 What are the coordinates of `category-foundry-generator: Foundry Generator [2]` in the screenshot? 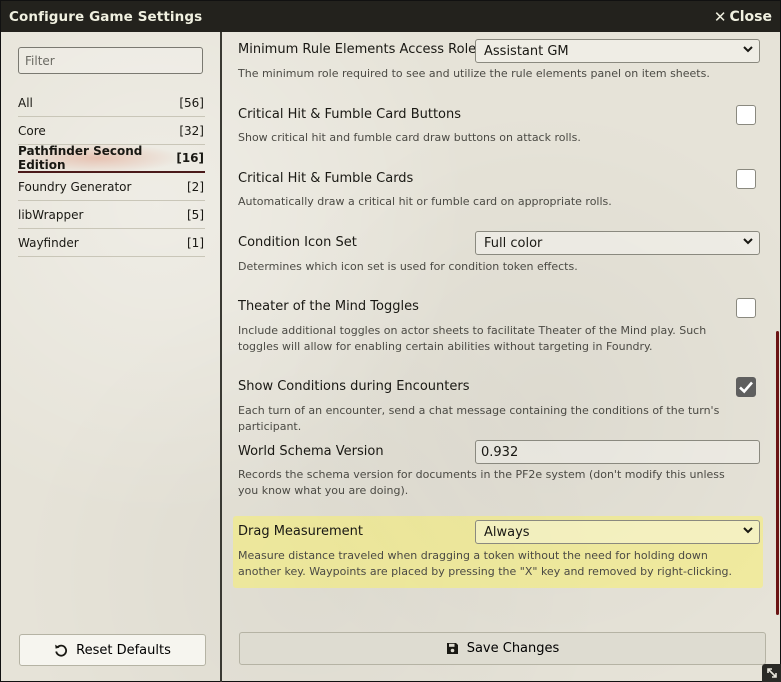 It's located at (111, 187).